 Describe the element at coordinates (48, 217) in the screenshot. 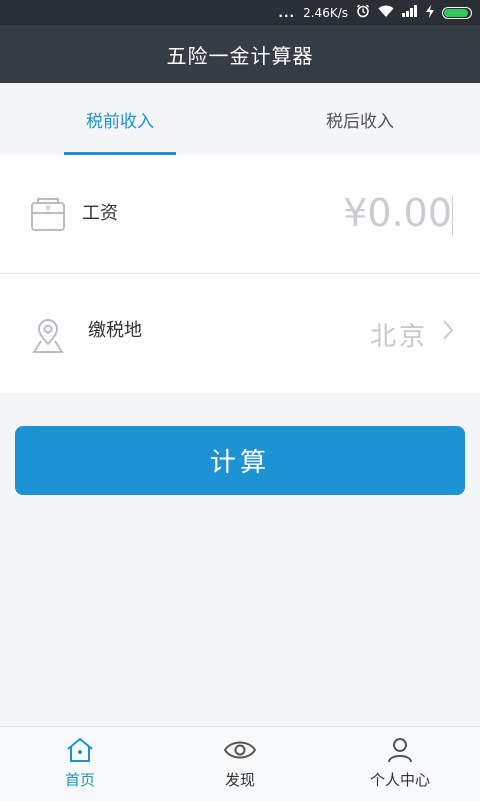

I see `wallet-icon: ¥` at that location.